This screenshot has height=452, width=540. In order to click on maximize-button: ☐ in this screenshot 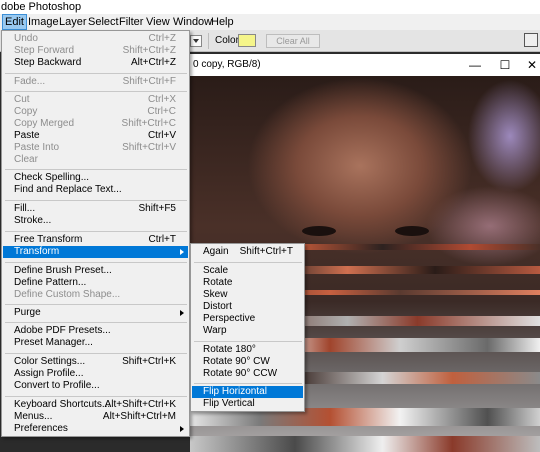, I will do `click(505, 65)`.